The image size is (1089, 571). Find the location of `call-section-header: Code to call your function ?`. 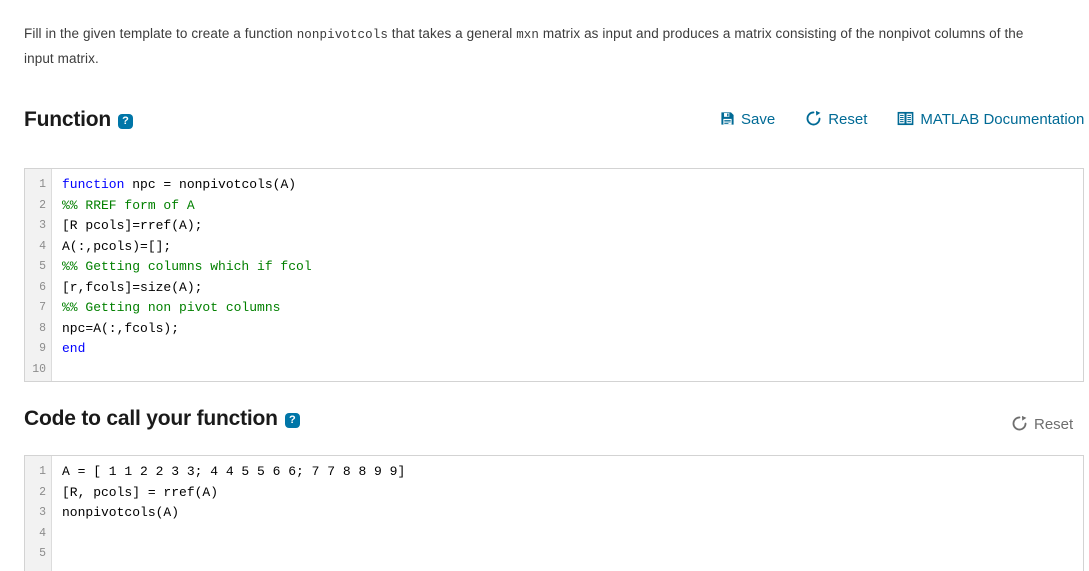

call-section-header: Code to call your function ? is located at coordinates (162, 419).